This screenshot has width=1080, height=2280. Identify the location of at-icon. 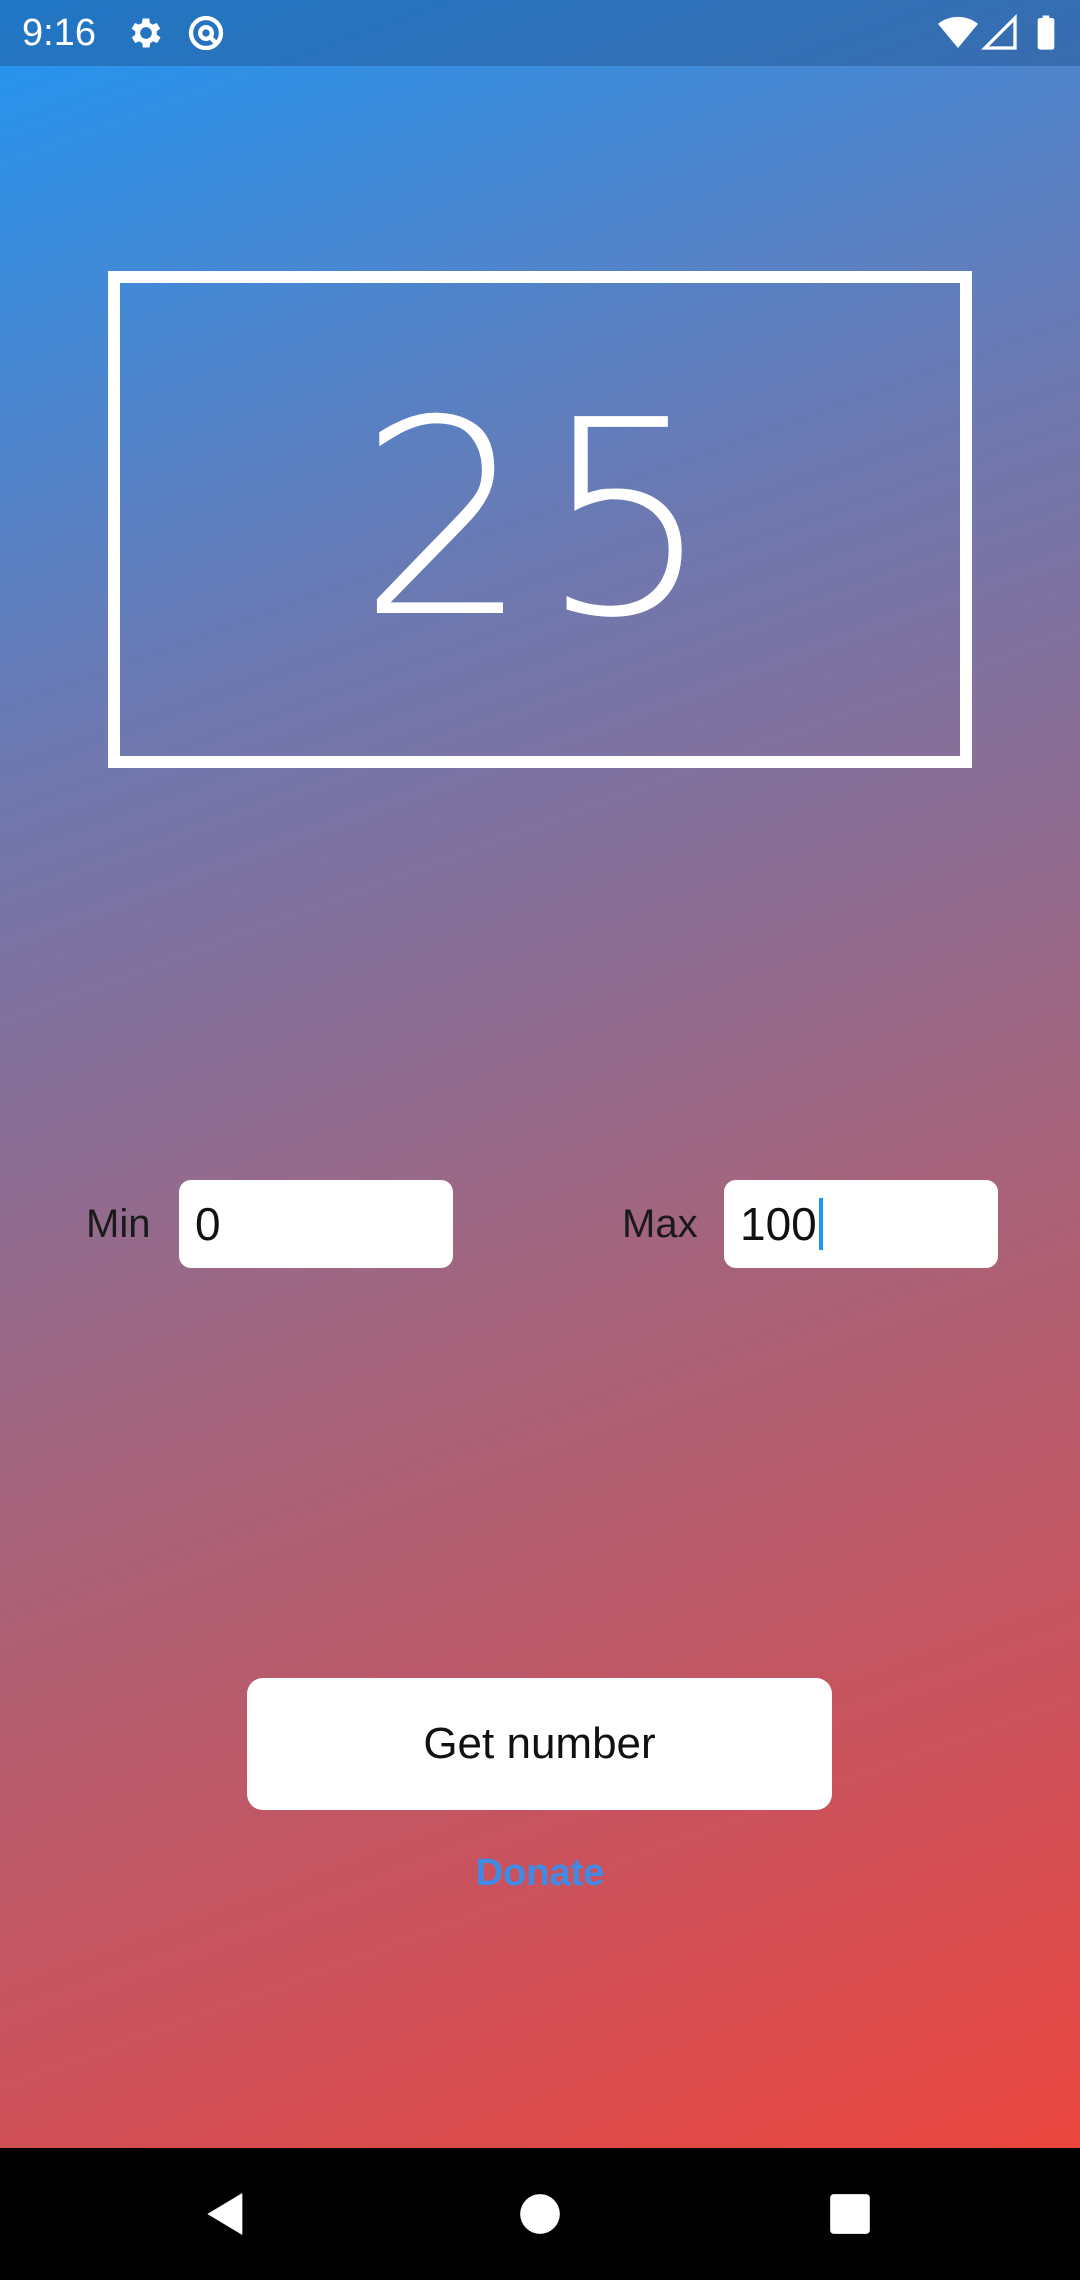
(206, 33).